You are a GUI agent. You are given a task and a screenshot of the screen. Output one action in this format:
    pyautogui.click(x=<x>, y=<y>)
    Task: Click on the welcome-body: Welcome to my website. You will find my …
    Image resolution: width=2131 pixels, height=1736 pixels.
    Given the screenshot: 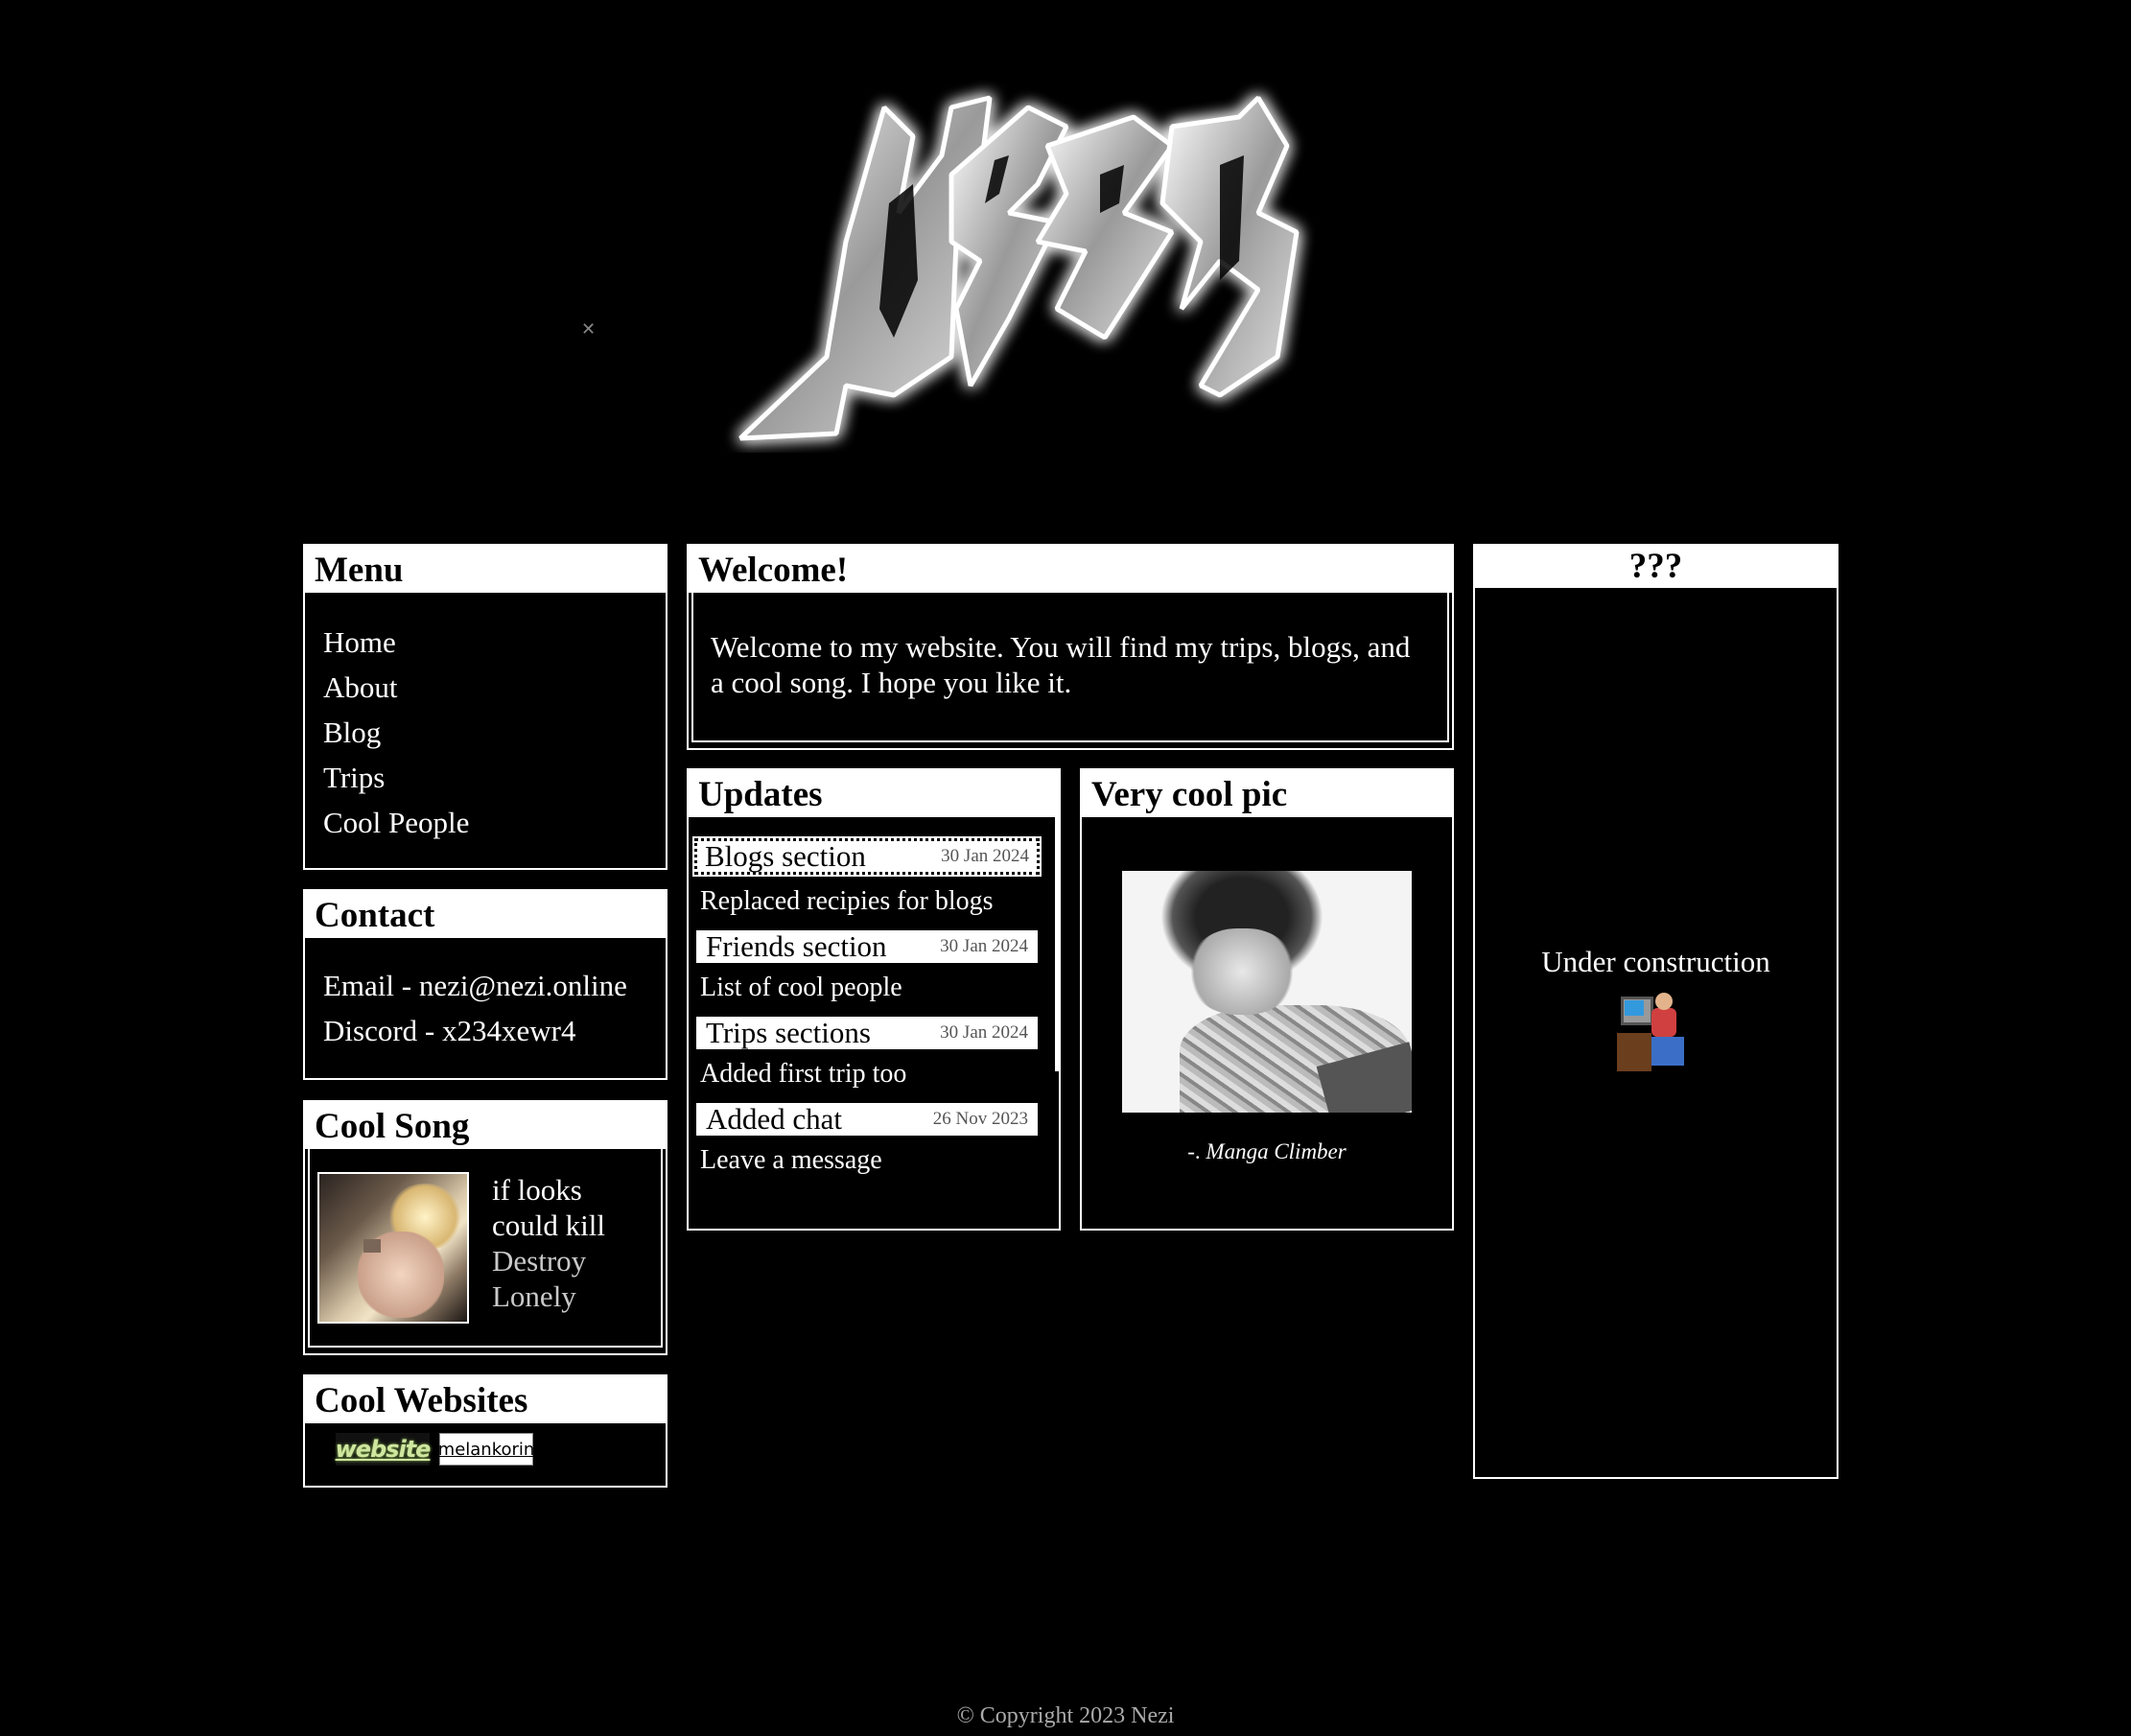 What is the action you would take?
    pyautogui.click(x=1070, y=667)
    